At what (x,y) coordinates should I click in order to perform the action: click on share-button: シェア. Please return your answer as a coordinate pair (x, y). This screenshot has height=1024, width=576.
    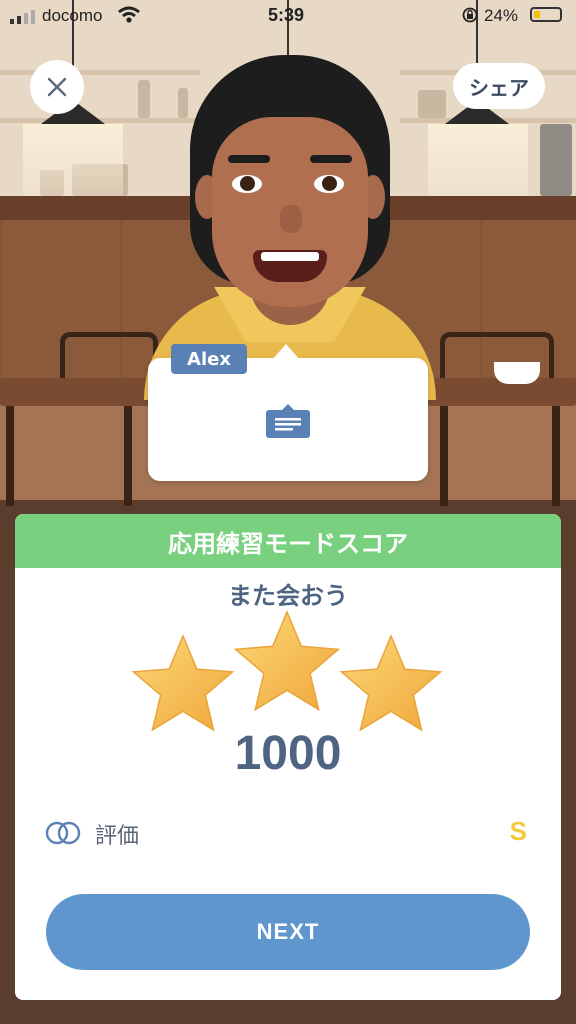
    Looking at the image, I should click on (499, 86).